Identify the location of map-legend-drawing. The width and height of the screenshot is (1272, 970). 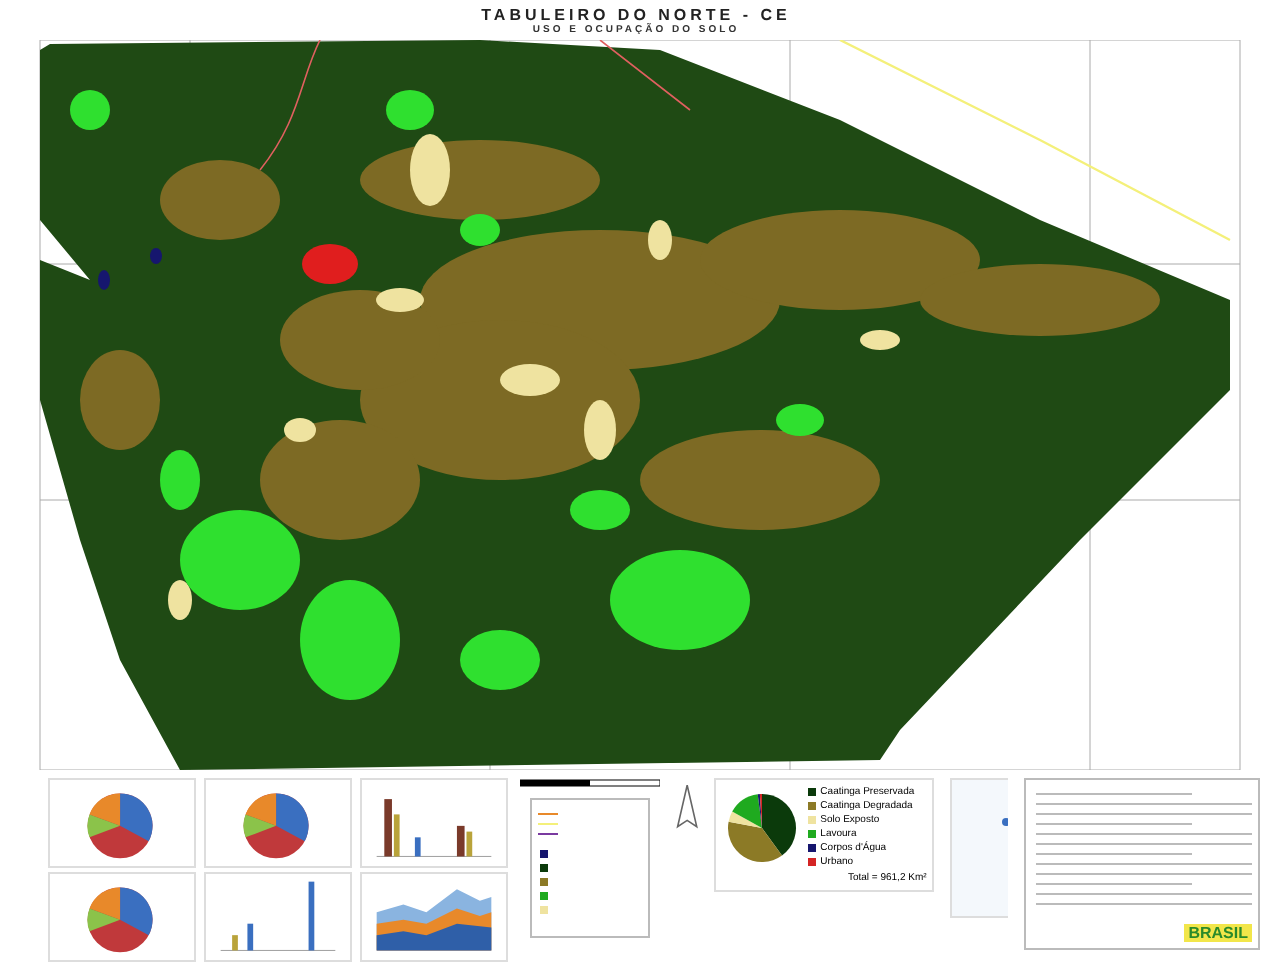
(590, 868).